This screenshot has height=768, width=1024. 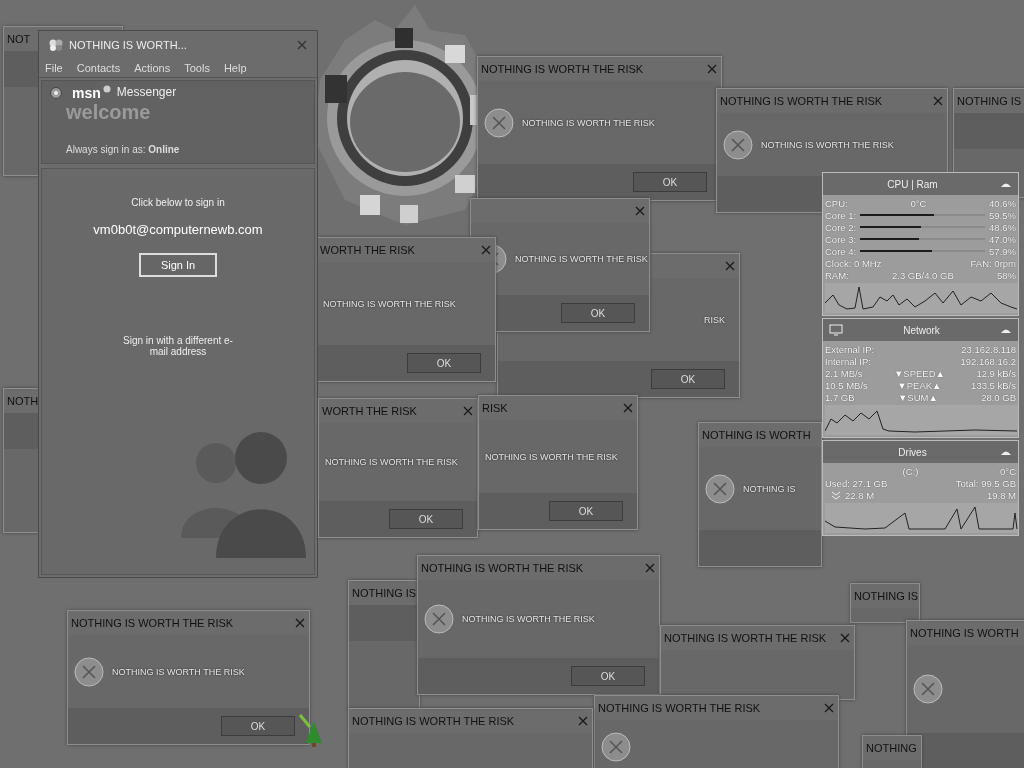 I want to click on upload-value: 12.9 kB/s, so click(x=996, y=373).